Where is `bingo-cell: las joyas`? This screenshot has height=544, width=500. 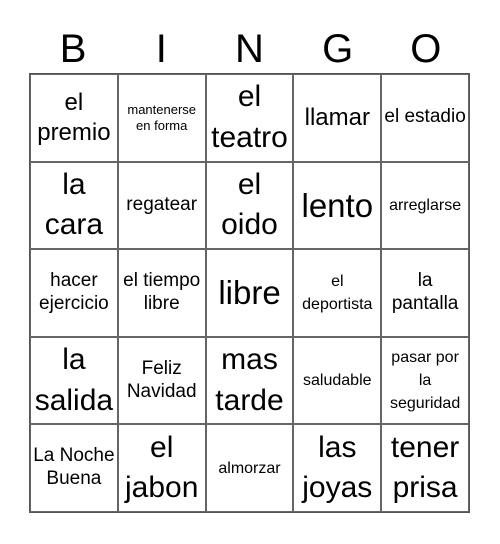 bingo-cell: las joyas is located at coordinates (337, 468).